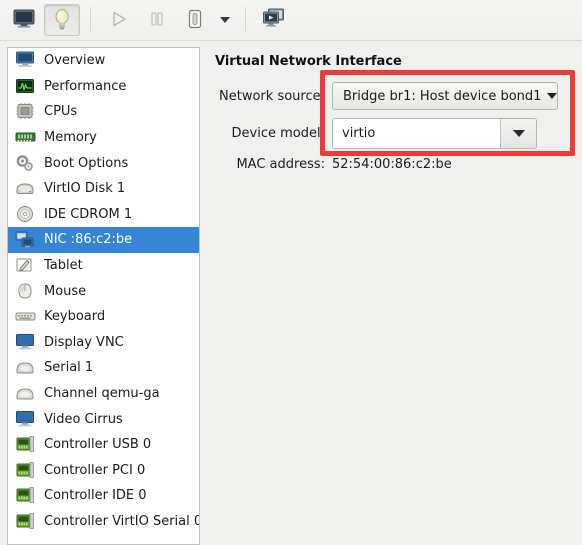 This screenshot has height=545, width=582. Describe the element at coordinates (83, 419) in the screenshot. I see `sidebar-item-label: Video Cirrus` at that location.